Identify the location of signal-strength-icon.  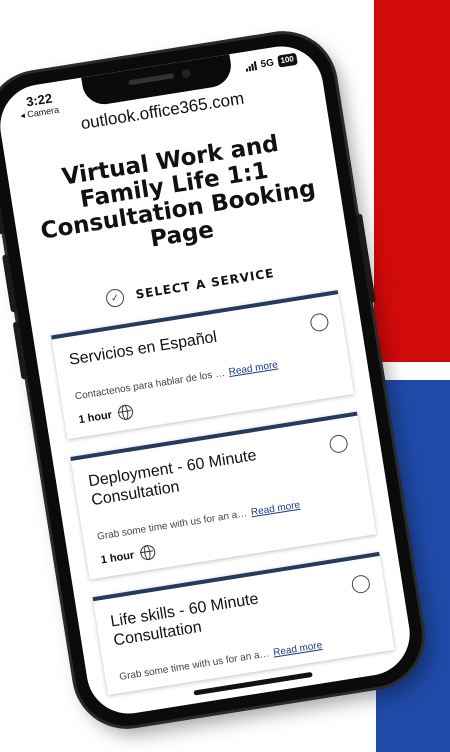
(251, 66).